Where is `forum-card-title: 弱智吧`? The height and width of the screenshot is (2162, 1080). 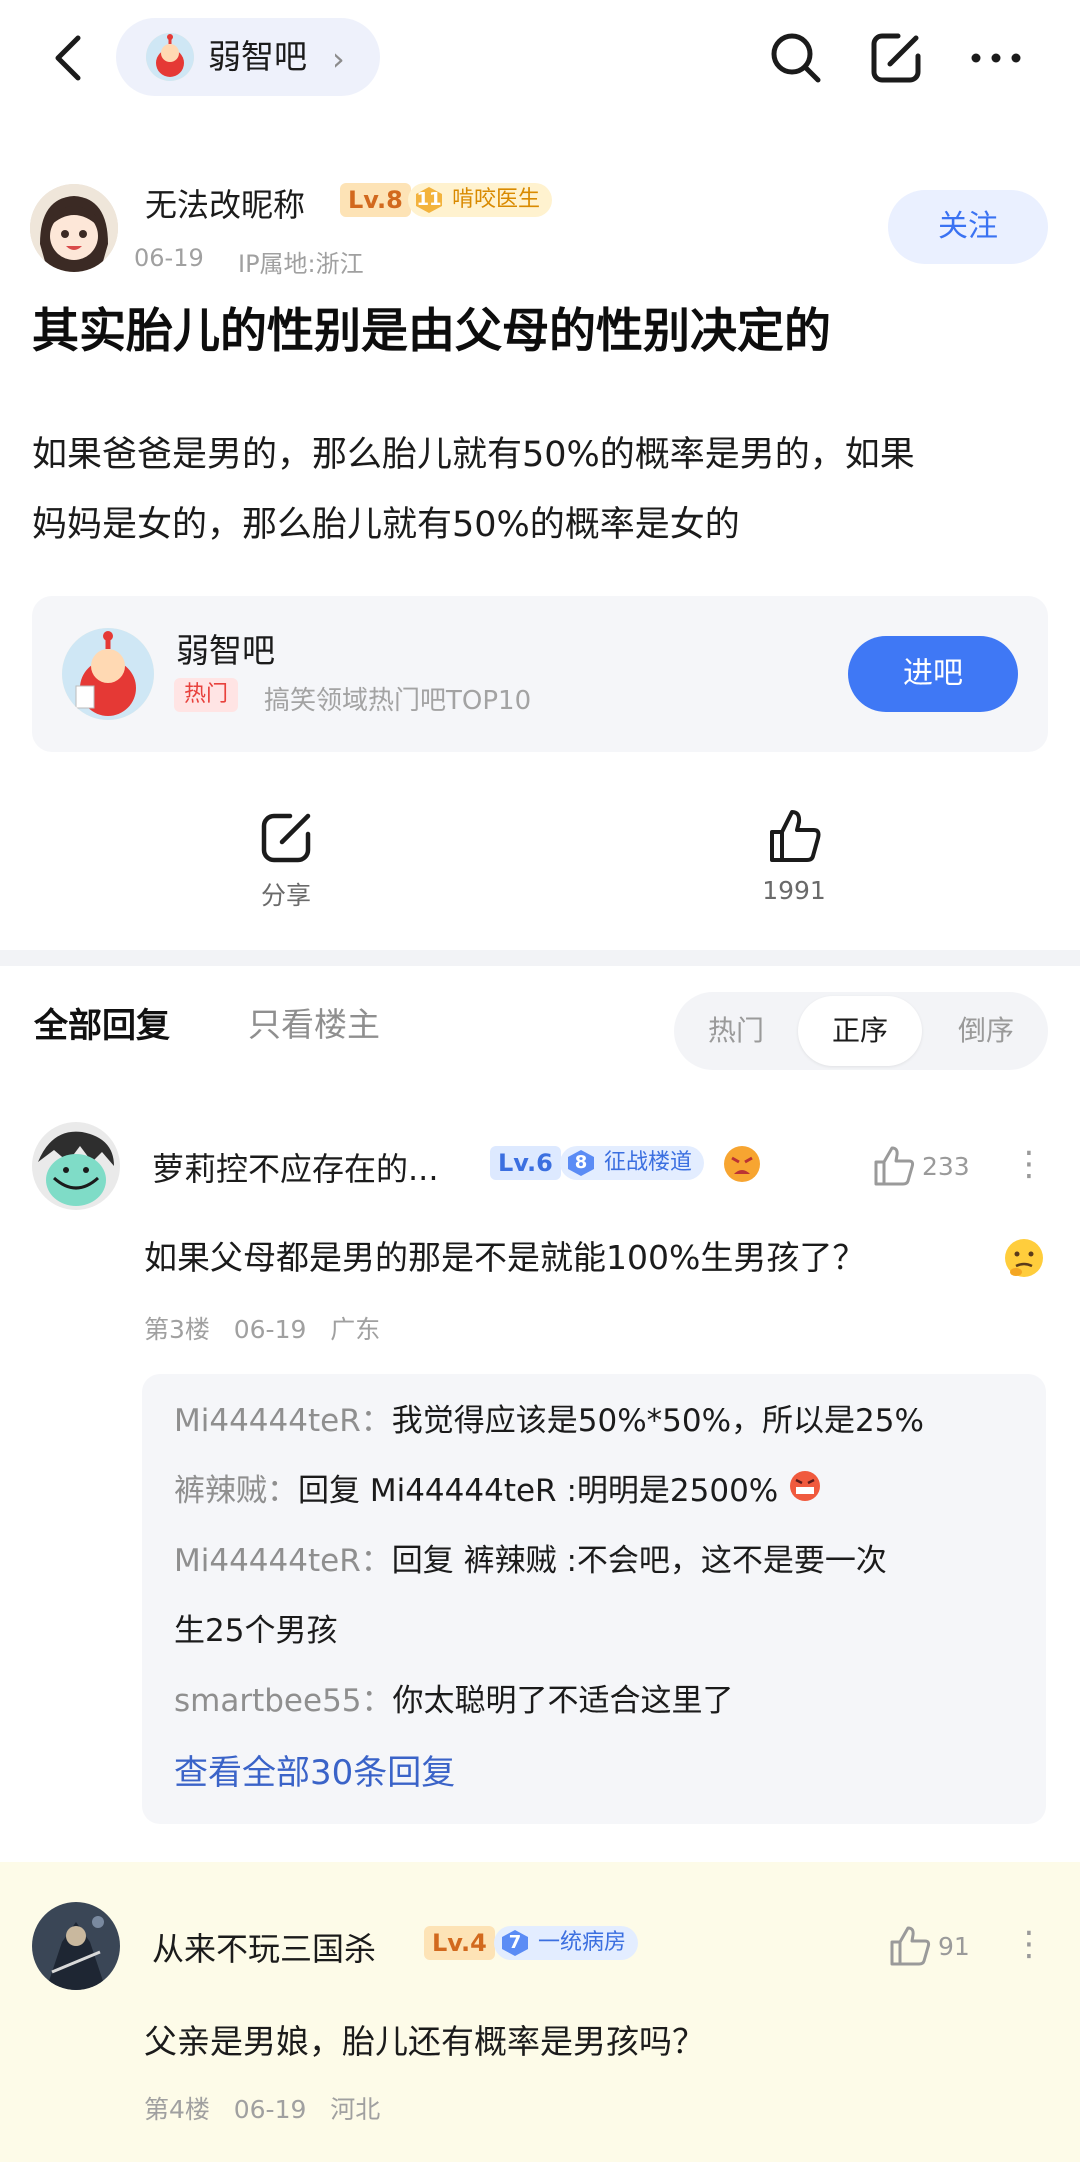
forum-card-title: 弱智吧 is located at coordinates (225, 650).